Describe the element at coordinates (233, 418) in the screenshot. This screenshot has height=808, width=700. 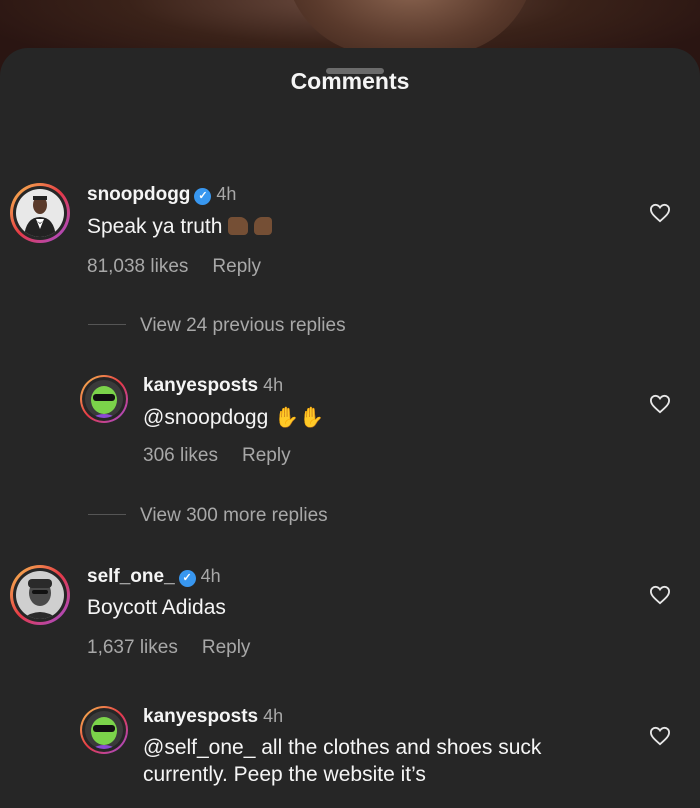
I see `comment-text: @snoopdogg ✋✋` at that location.